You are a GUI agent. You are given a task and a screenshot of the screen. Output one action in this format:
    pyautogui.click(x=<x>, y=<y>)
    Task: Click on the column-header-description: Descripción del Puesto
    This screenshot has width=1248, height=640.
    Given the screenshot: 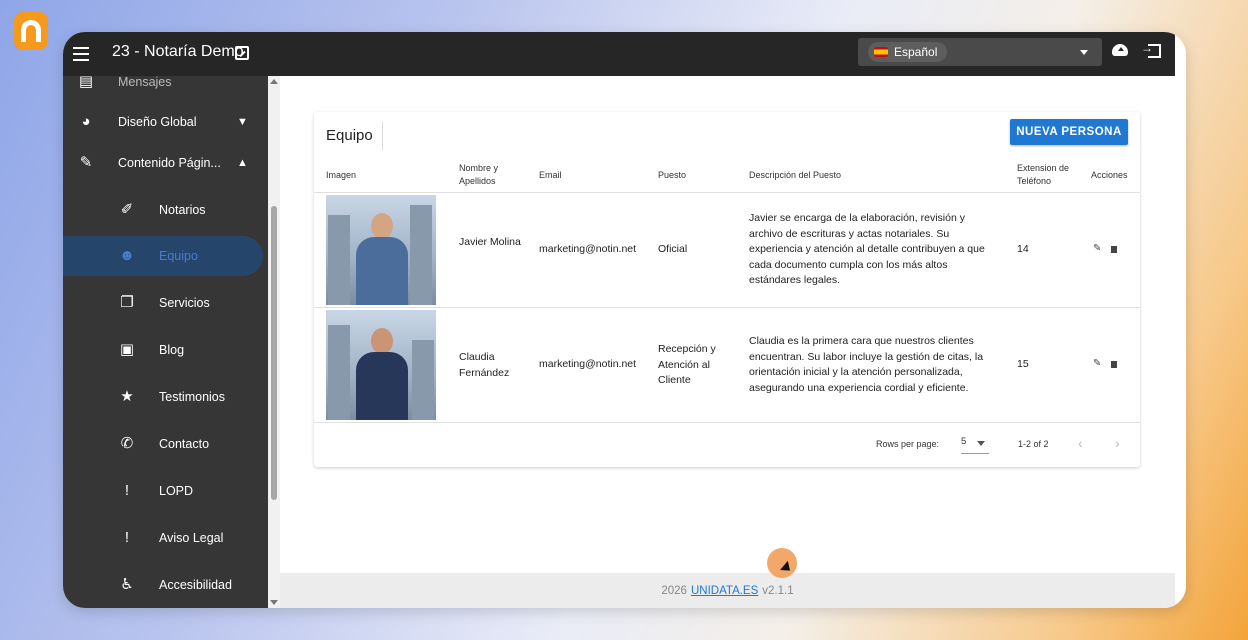 What is the action you would take?
    pyautogui.click(x=795, y=175)
    